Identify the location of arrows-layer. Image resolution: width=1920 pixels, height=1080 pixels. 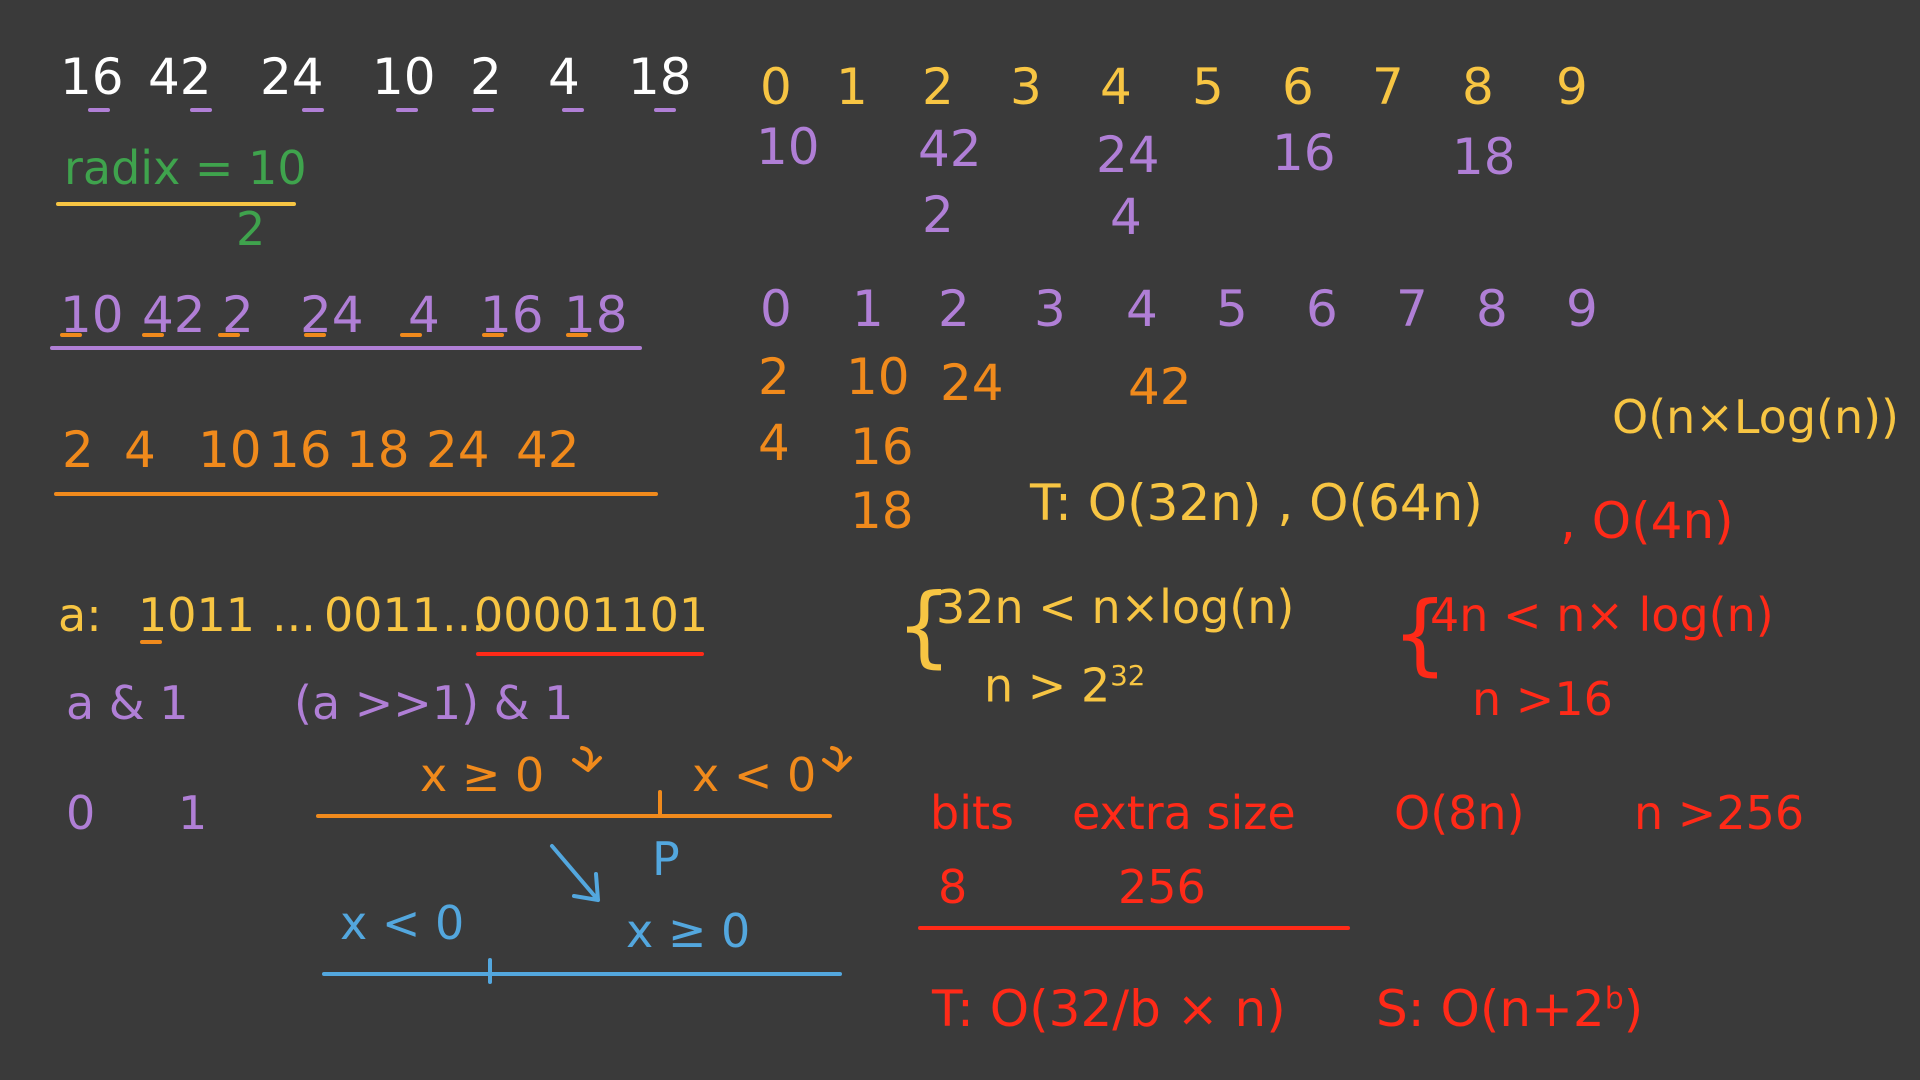
(701, 824).